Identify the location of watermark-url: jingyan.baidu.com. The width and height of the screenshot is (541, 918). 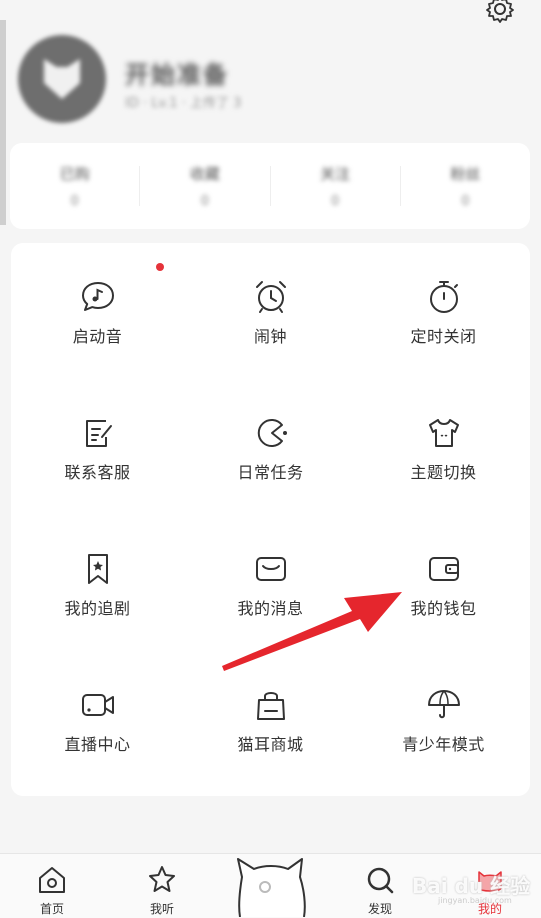
(475, 900).